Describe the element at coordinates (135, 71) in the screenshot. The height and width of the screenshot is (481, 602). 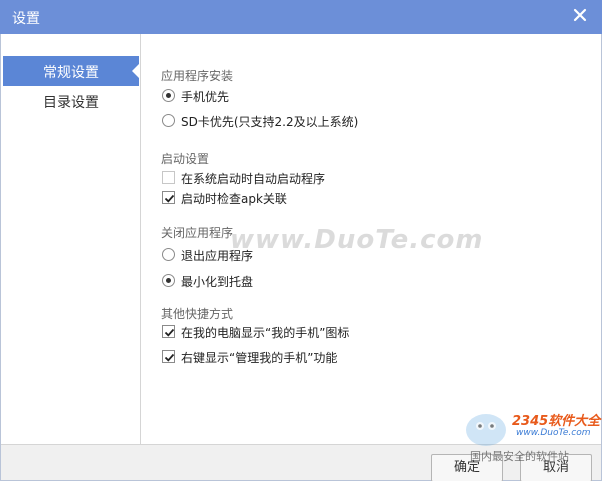
I see `active-arrow-icon` at that location.